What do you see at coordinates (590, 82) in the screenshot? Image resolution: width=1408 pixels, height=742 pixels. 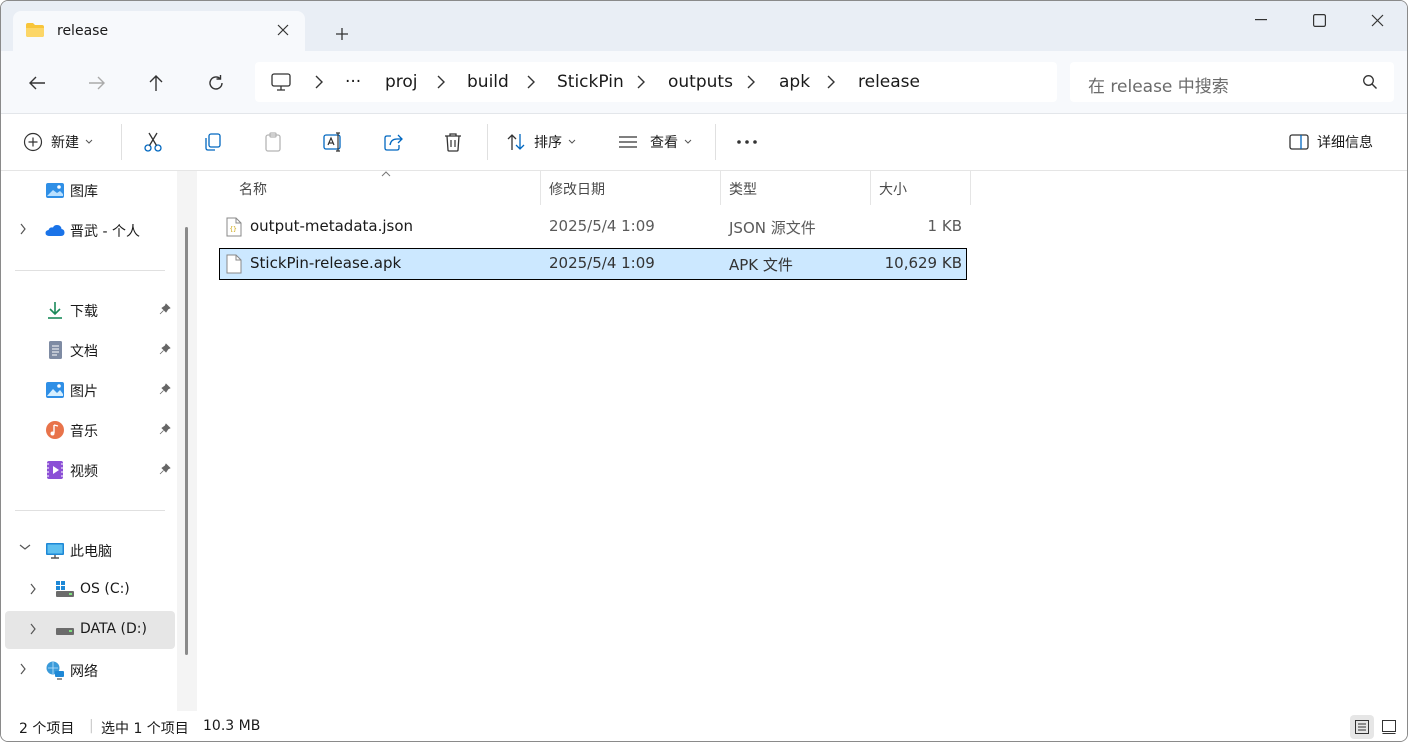 I see `crumb-stickpin: StickPin` at bounding box center [590, 82].